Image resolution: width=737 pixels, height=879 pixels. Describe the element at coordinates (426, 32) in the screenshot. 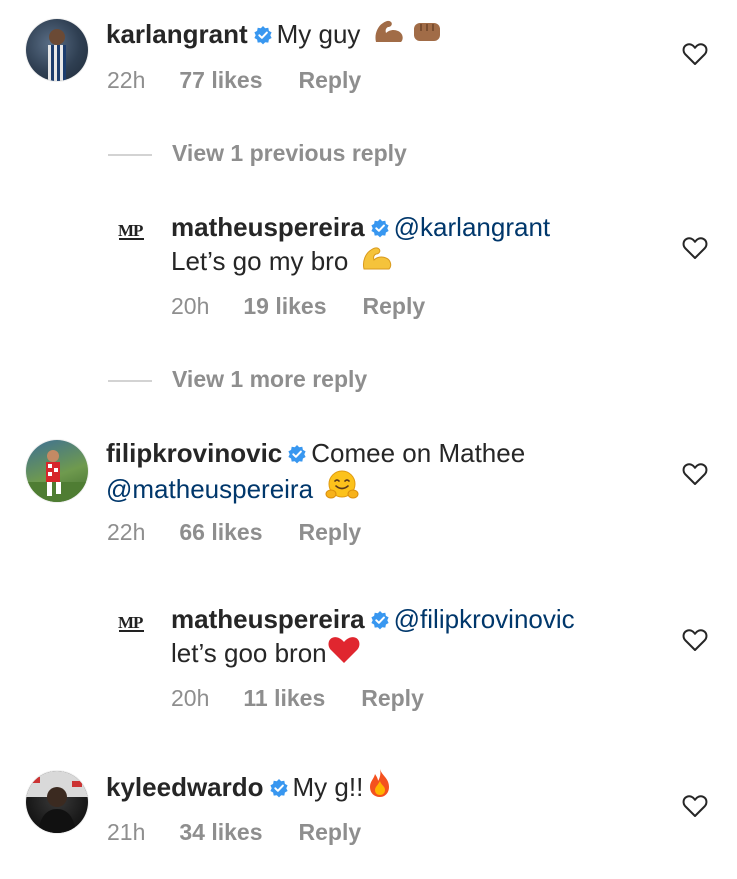

I see `oncoming-fist-icon` at that location.